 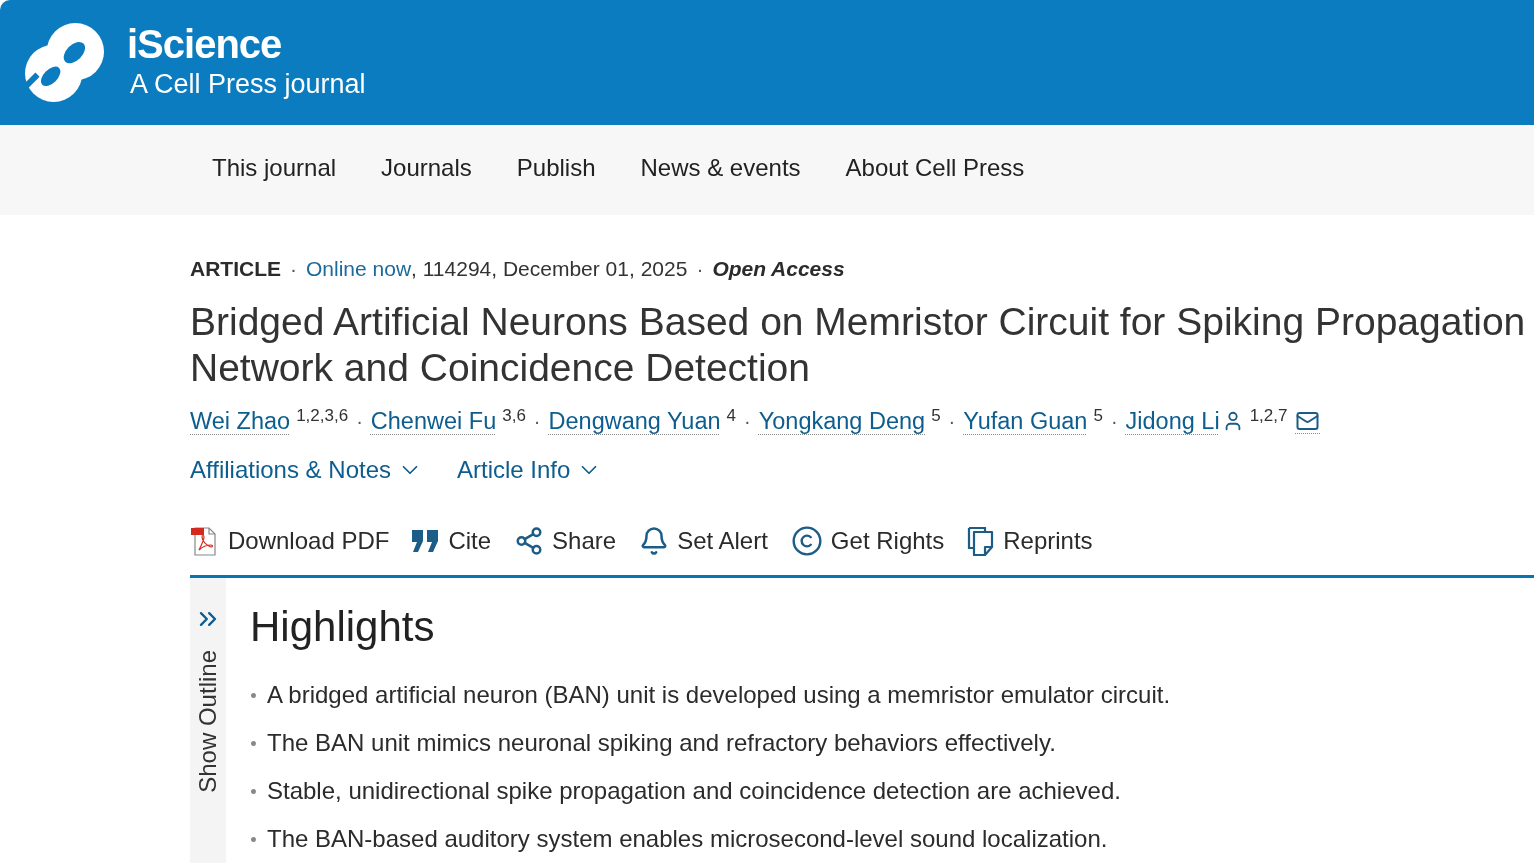 I want to click on toolbar-action: Reprints, so click(x=1030, y=541).